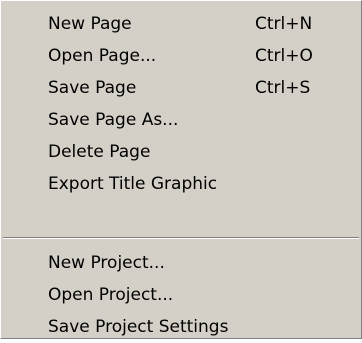 Image resolution: width=362 pixels, height=343 pixels. I want to click on menu-item-open-page: Open Page... Ctrl+O, so click(181, 56).